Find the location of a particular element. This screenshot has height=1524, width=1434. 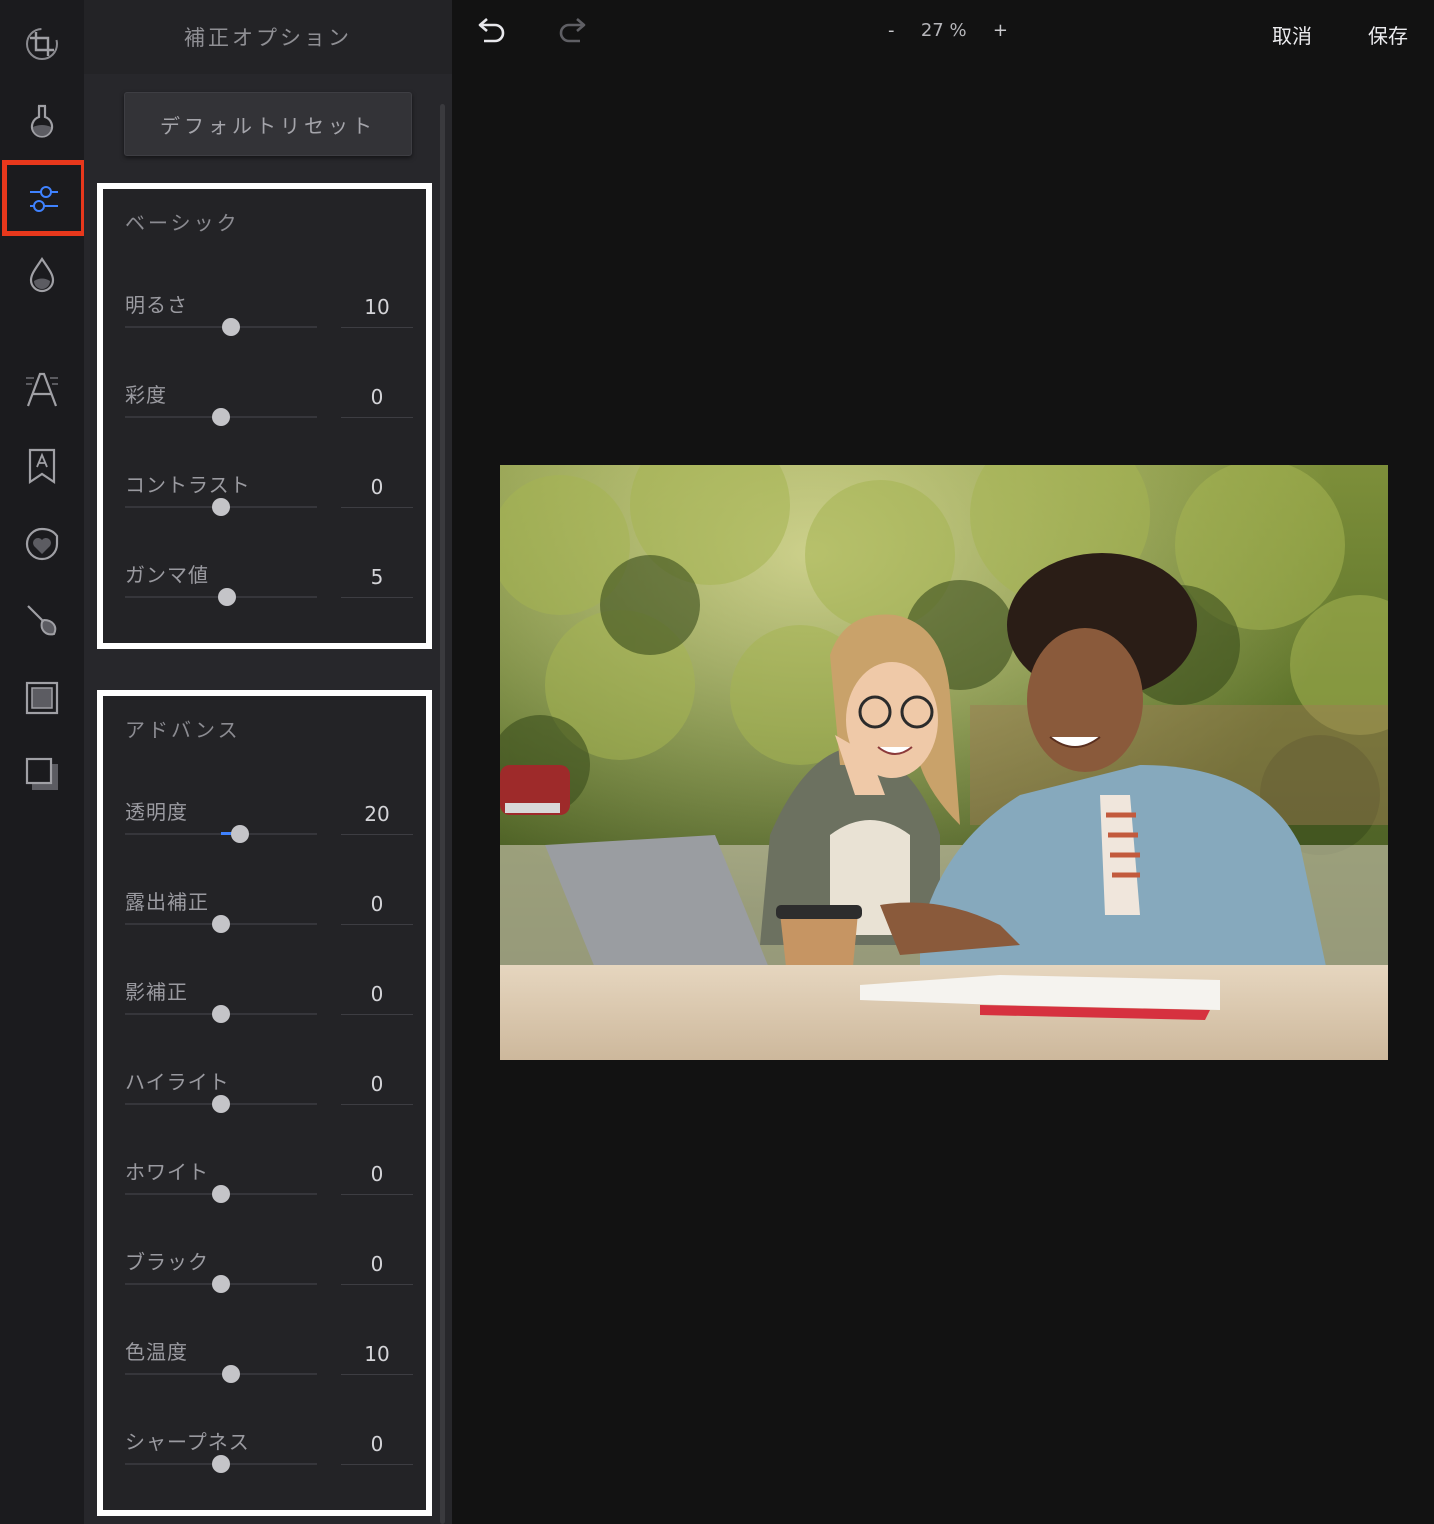

filter-icon is located at coordinates (42, 121).